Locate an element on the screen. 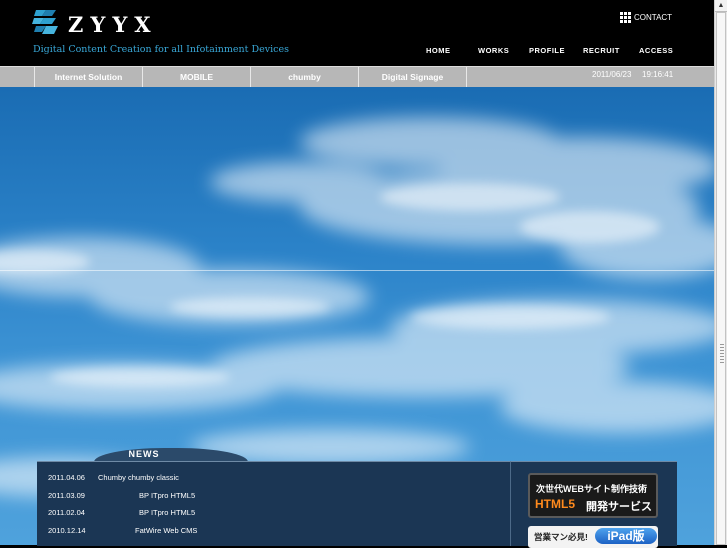 The width and height of the screenshot is (727, 548). news-date: 2010.12.14 is located at coordinates (67, 530).